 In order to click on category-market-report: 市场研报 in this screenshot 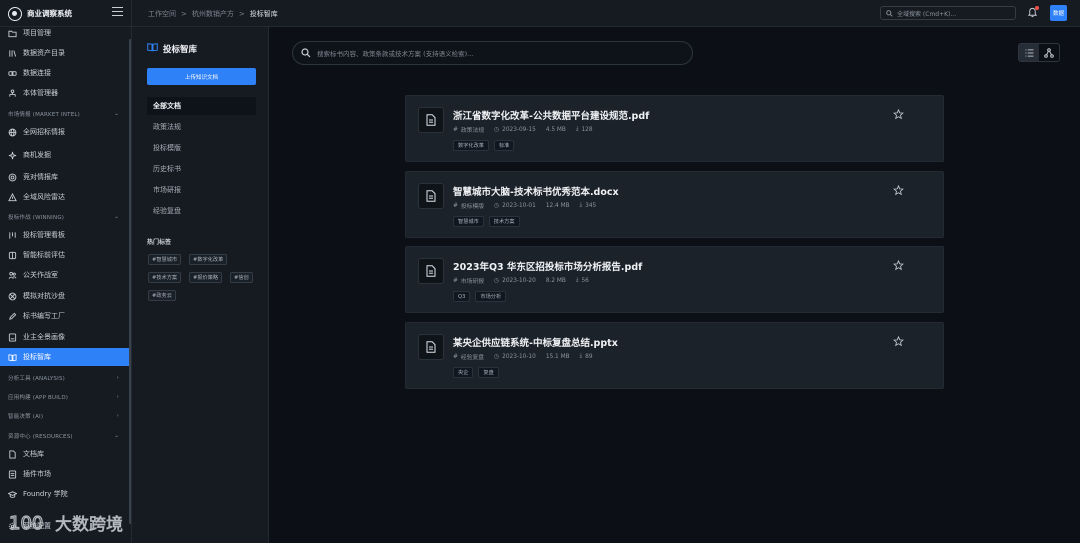, I will do `click(201, 190)`.